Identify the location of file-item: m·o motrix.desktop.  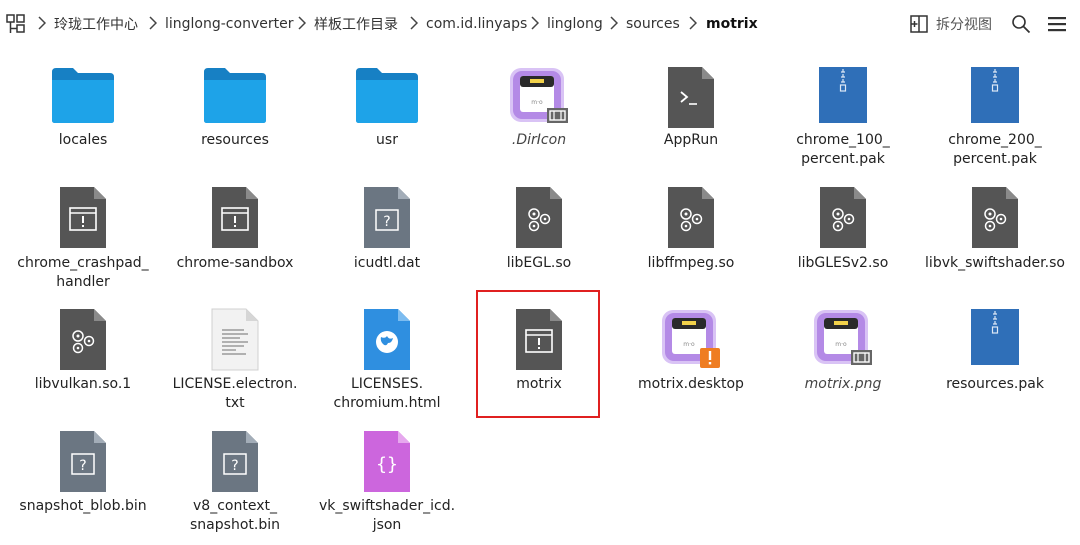
(691, 361).